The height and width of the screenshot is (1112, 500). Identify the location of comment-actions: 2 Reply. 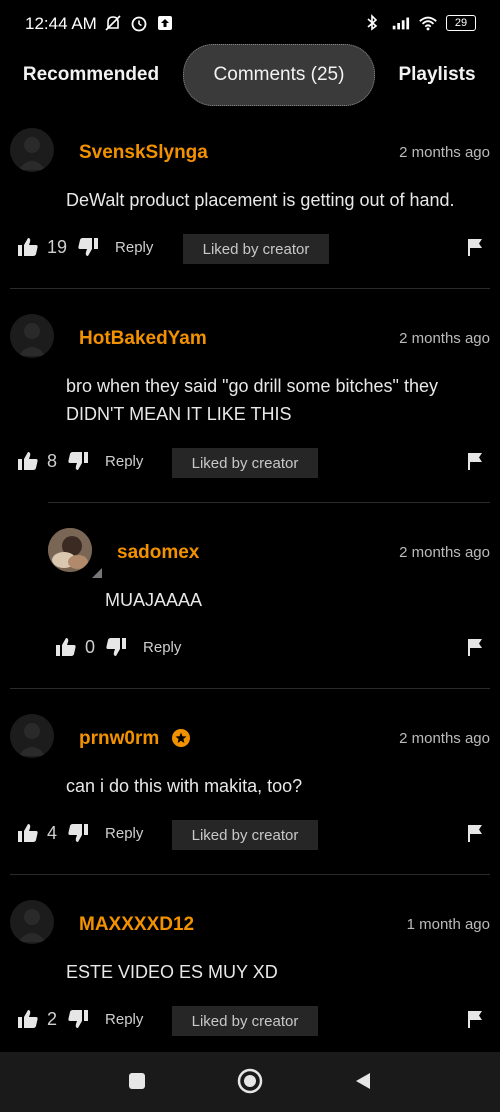
(80, 1019).